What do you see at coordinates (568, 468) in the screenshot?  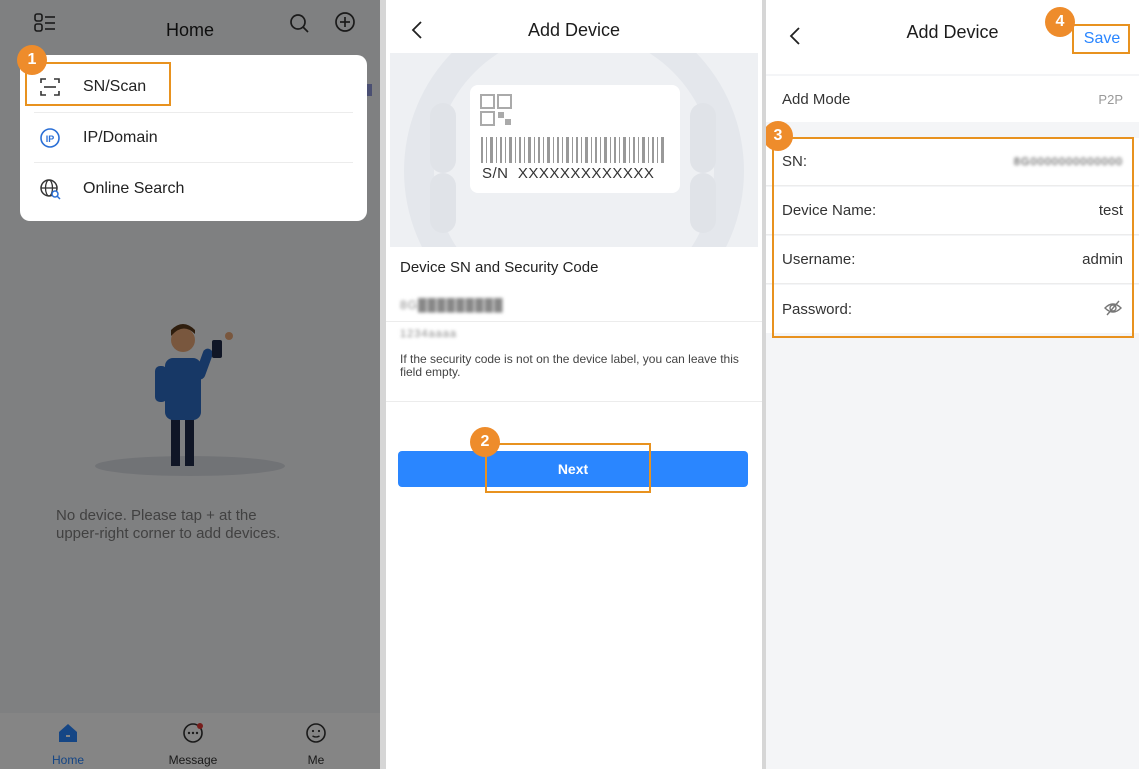 I see `step2-highlight` at bounding box center [568, 468].